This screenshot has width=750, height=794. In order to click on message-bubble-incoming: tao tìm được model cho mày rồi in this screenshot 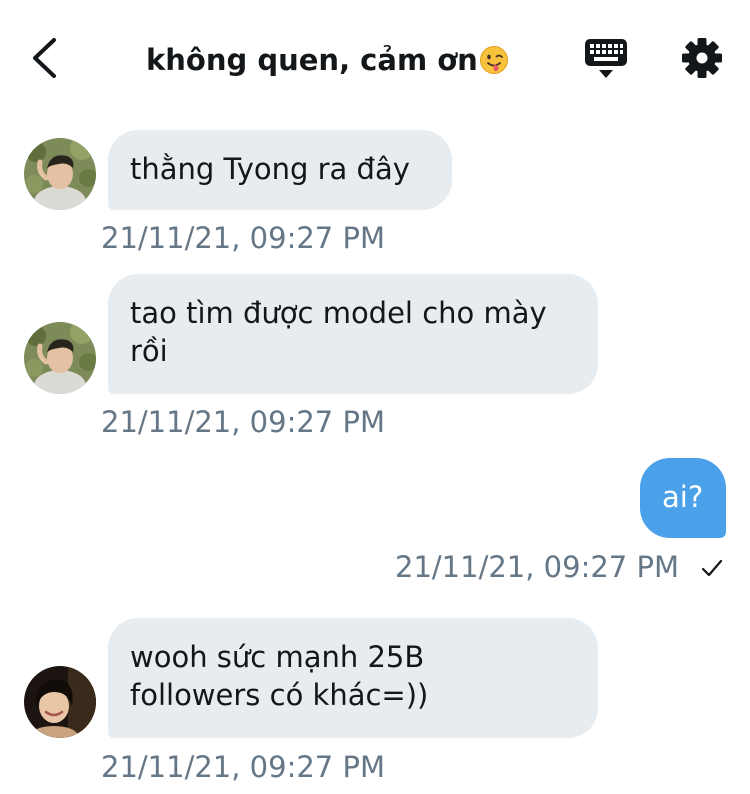, I will do `click(353, 334)`.